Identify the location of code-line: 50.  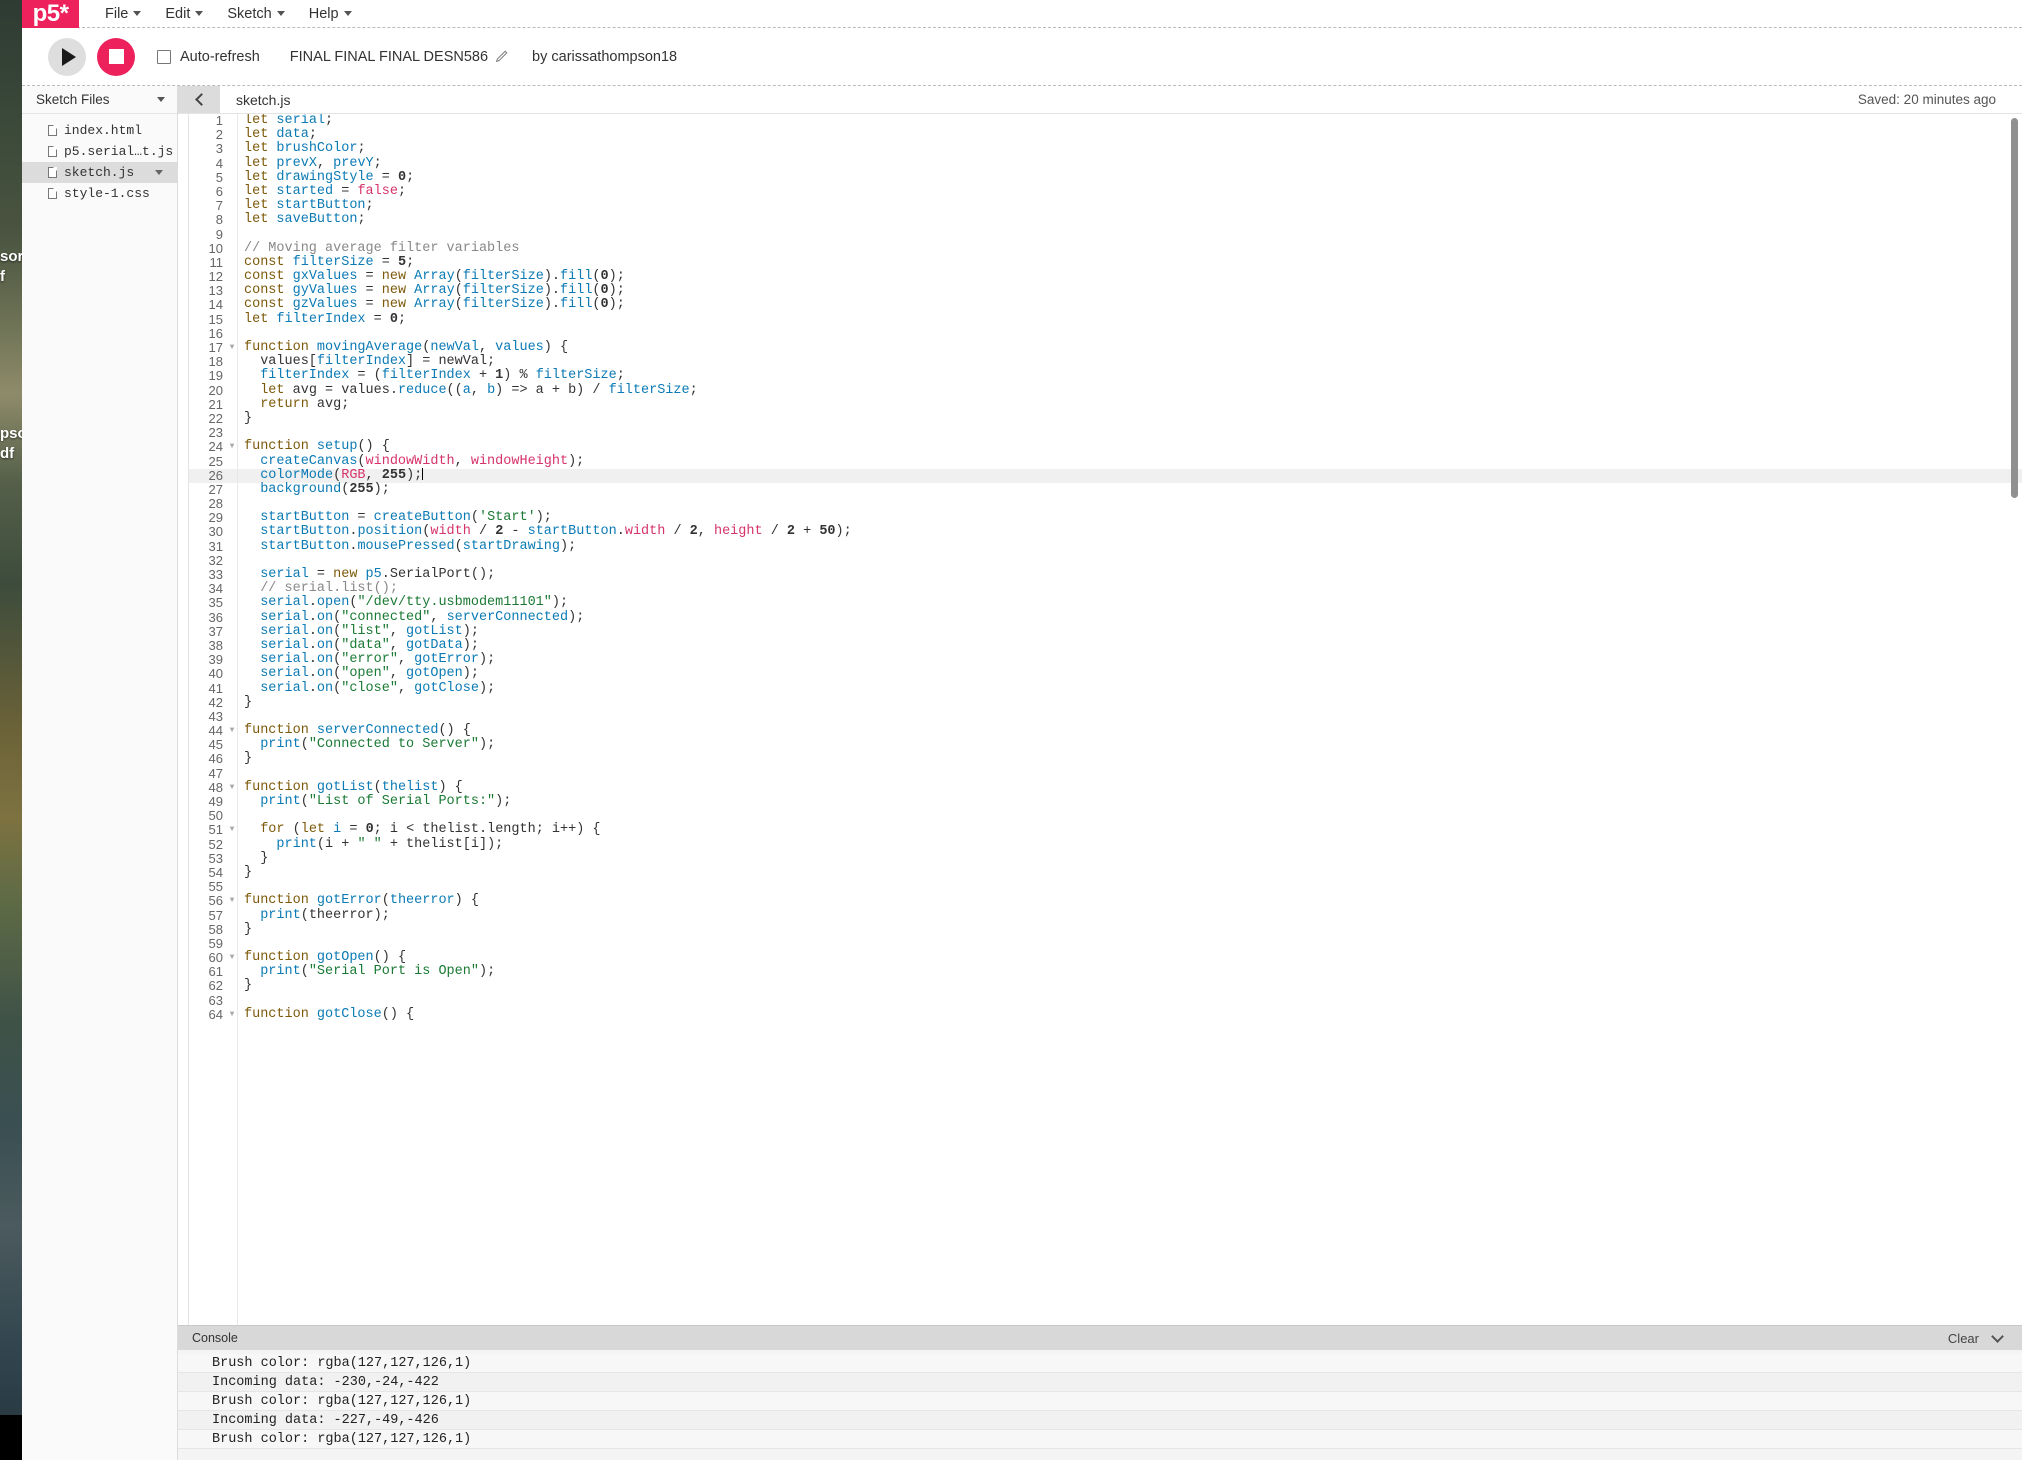
(1105, 815).